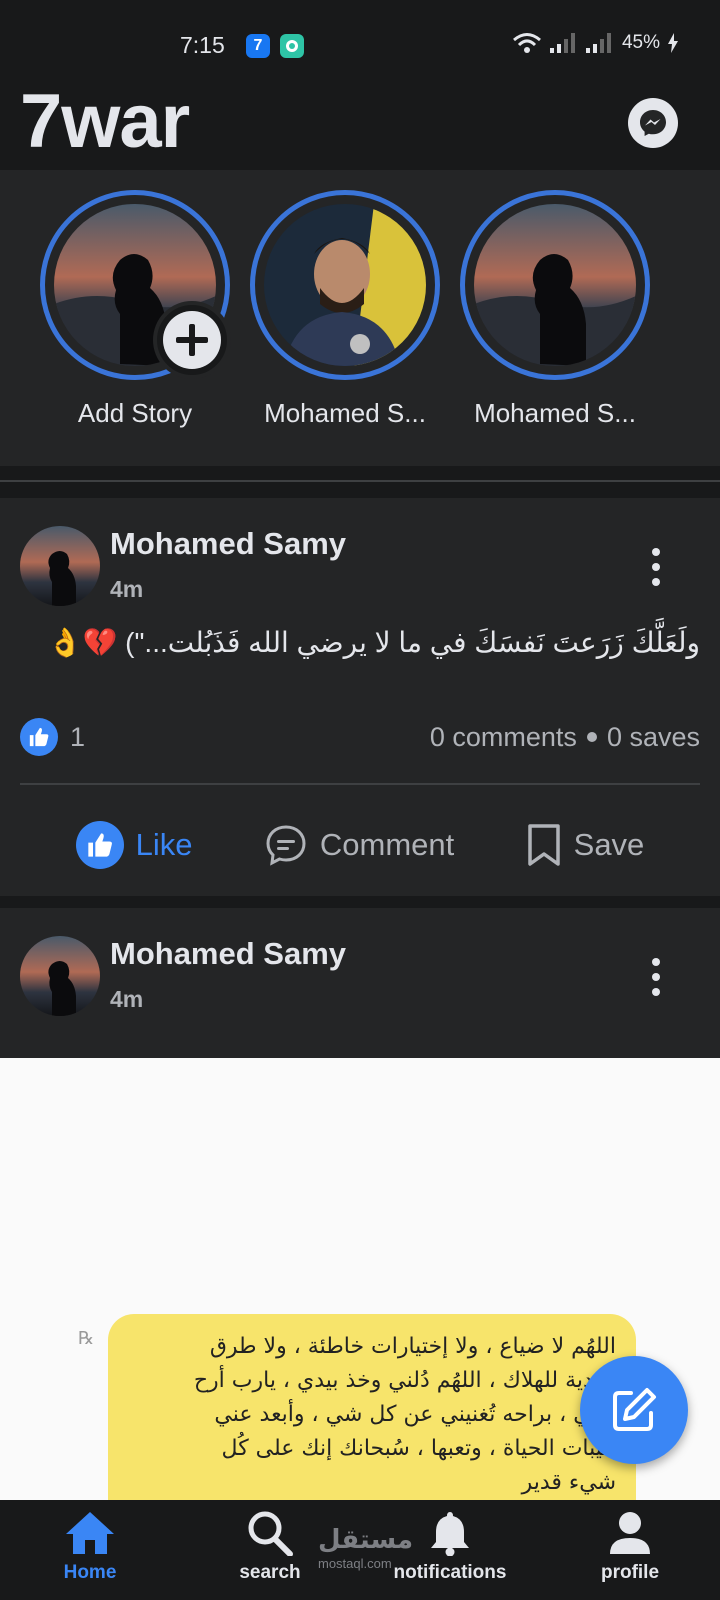 The image size is (720, 1600). I want to click on post-stats: 0 comments 0 saves, so click(565, 737).